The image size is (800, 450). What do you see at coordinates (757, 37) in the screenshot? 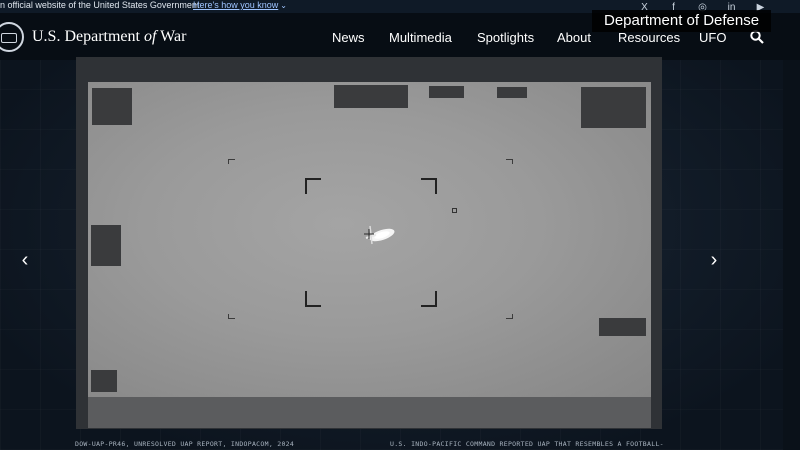
I see `search-icon` at bounding box center [757, 37].